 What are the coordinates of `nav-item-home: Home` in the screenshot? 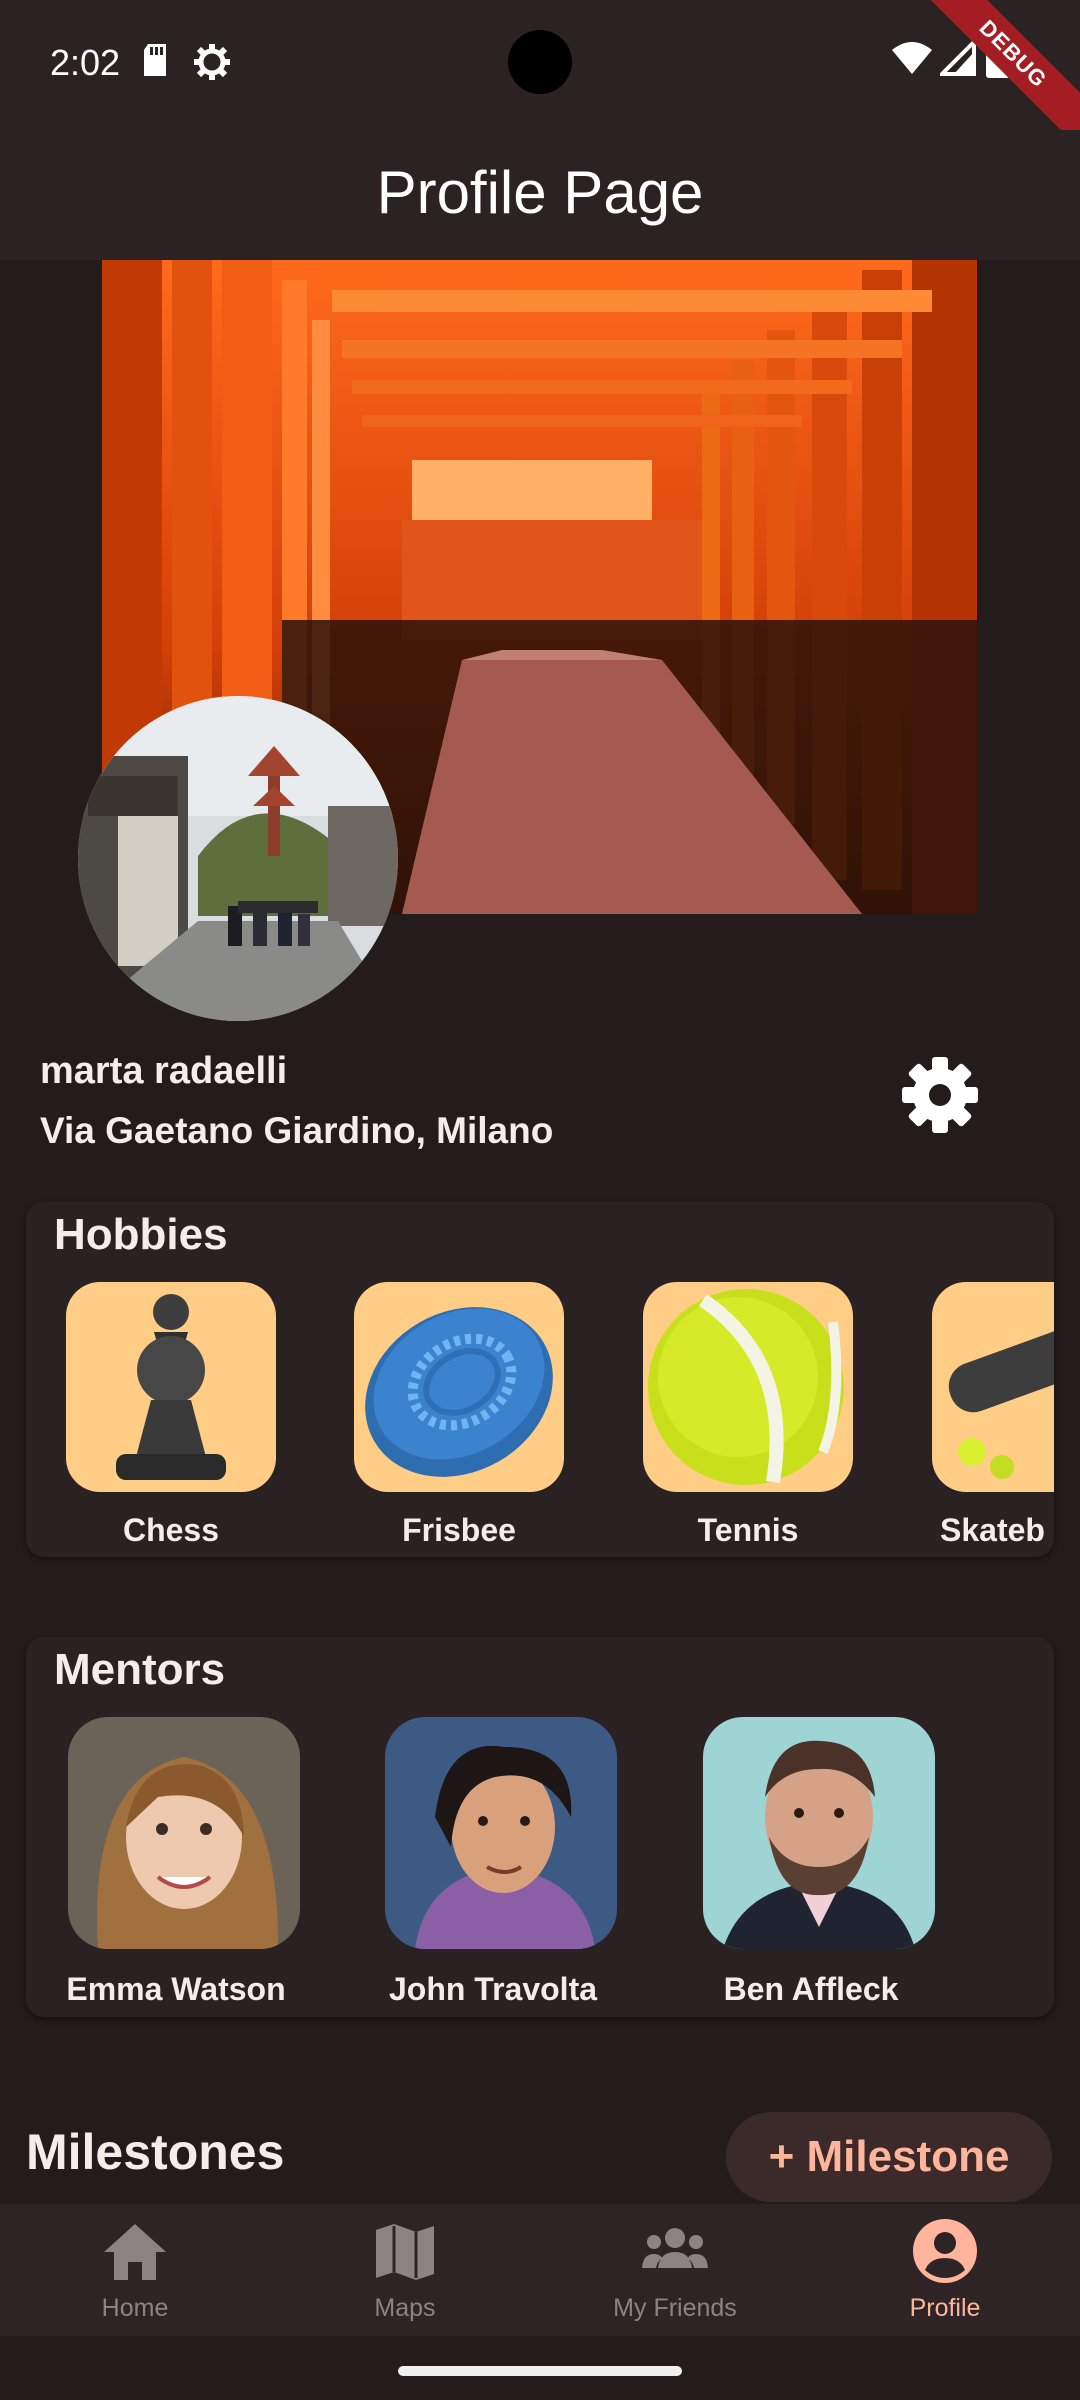 It's located at (135, 2270).